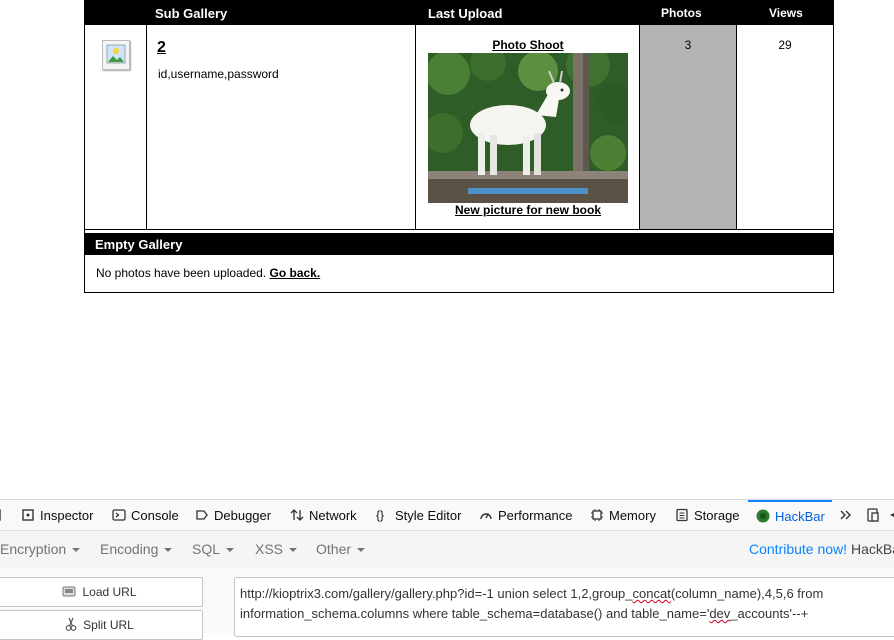  Describe the element at coordinates (891, 515) in the screenshot. I see `more-options-icon` at that location.